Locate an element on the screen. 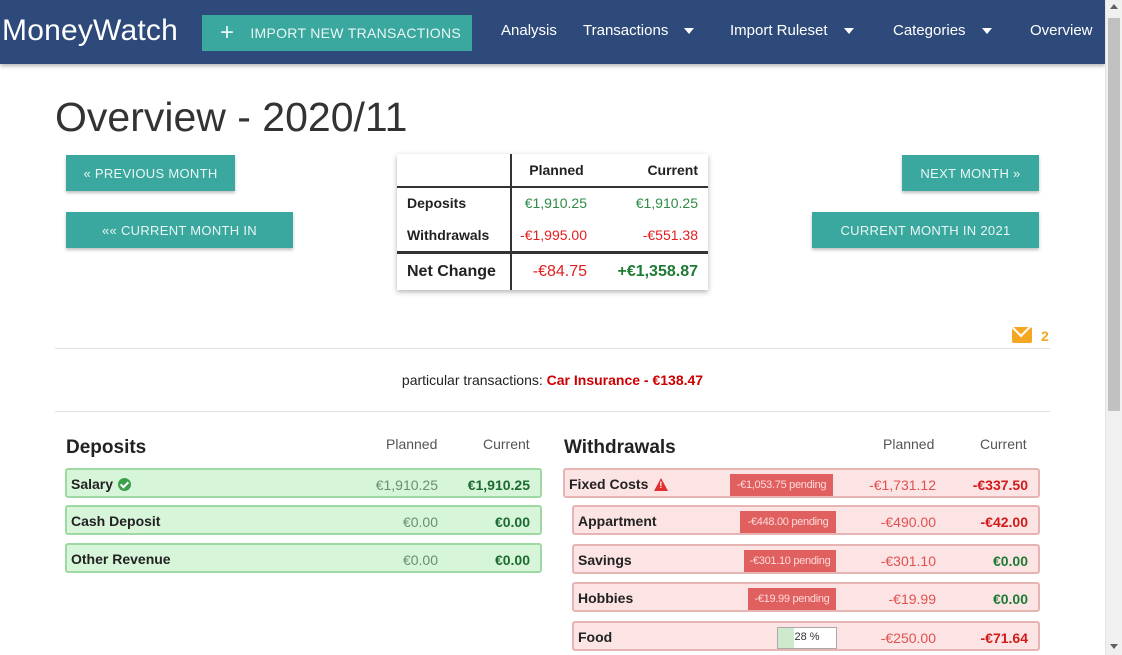 The height and width of the screenshot is (655, 1122). summary-header-planned: Planned is located at coordinates (556, 171).